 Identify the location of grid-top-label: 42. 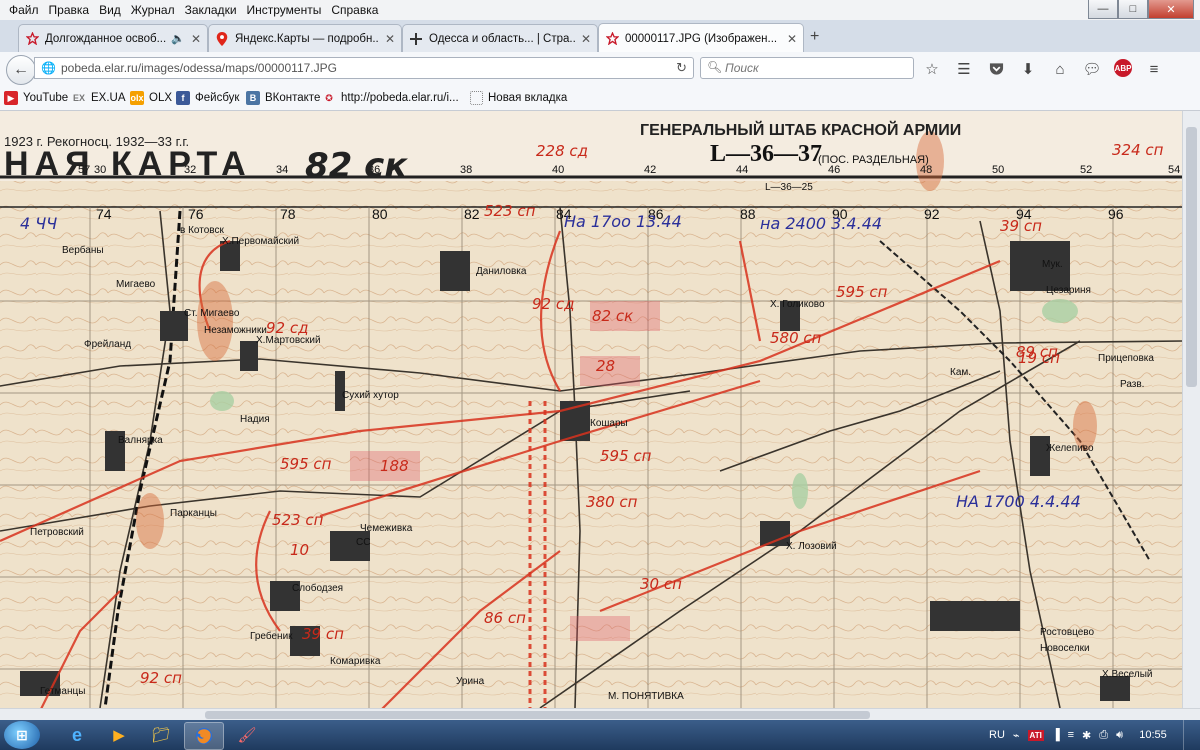
(650, 170).